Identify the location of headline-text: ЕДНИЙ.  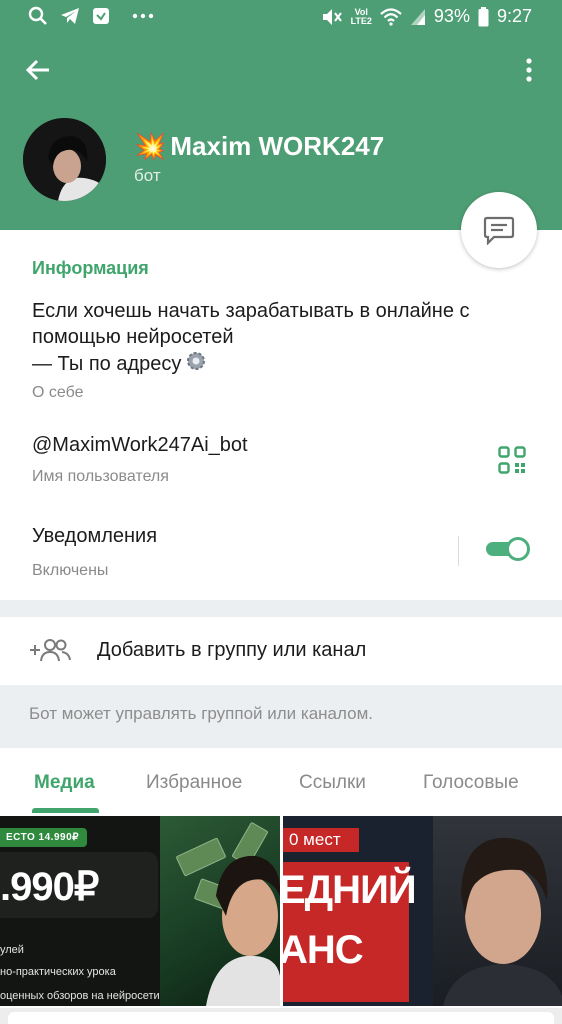
(350, 890).